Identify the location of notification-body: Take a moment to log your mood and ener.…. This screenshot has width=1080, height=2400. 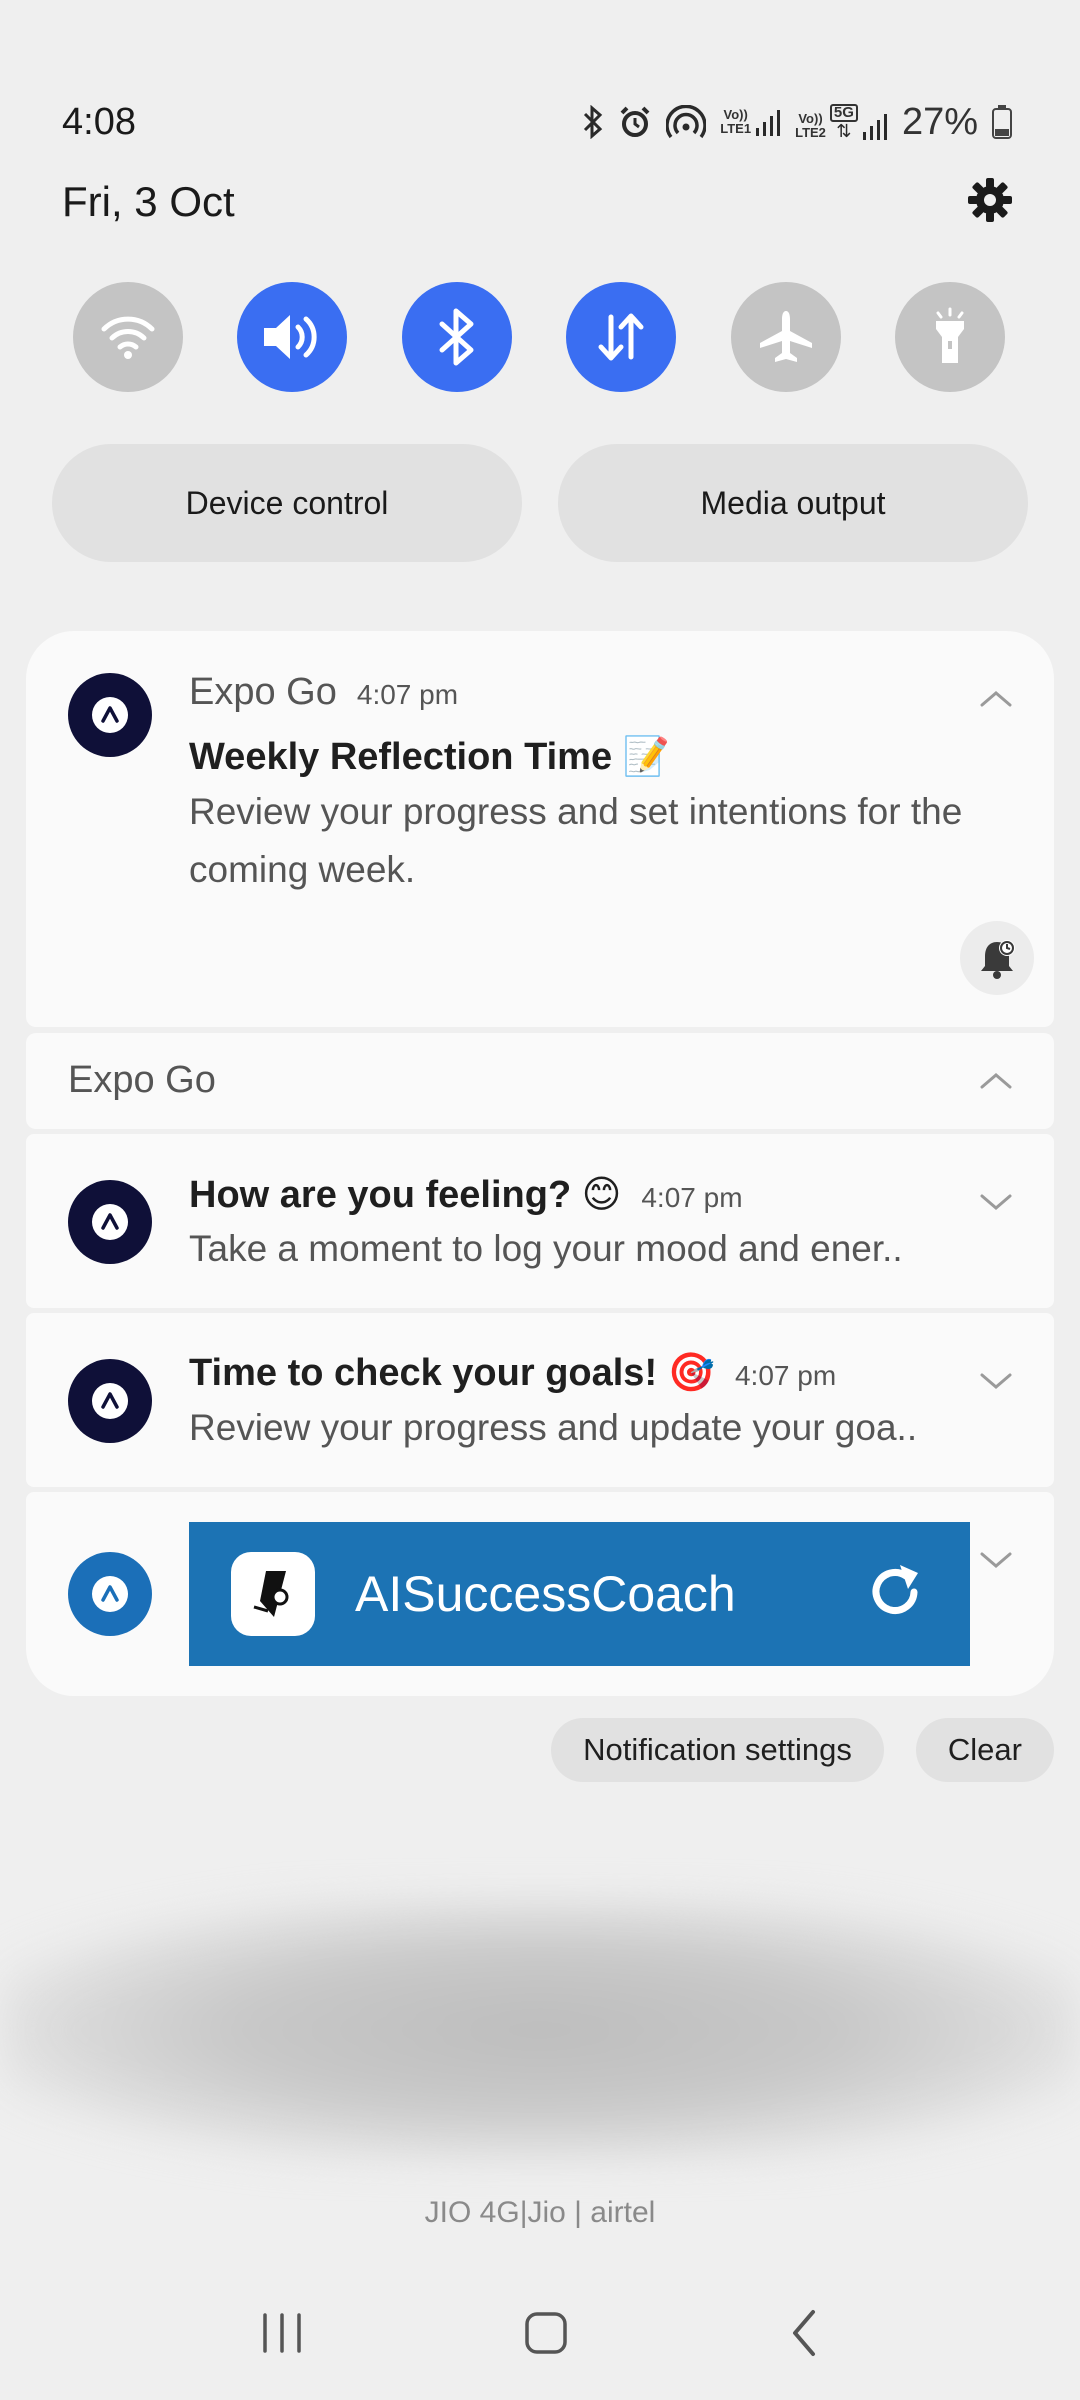
(546, 1248).